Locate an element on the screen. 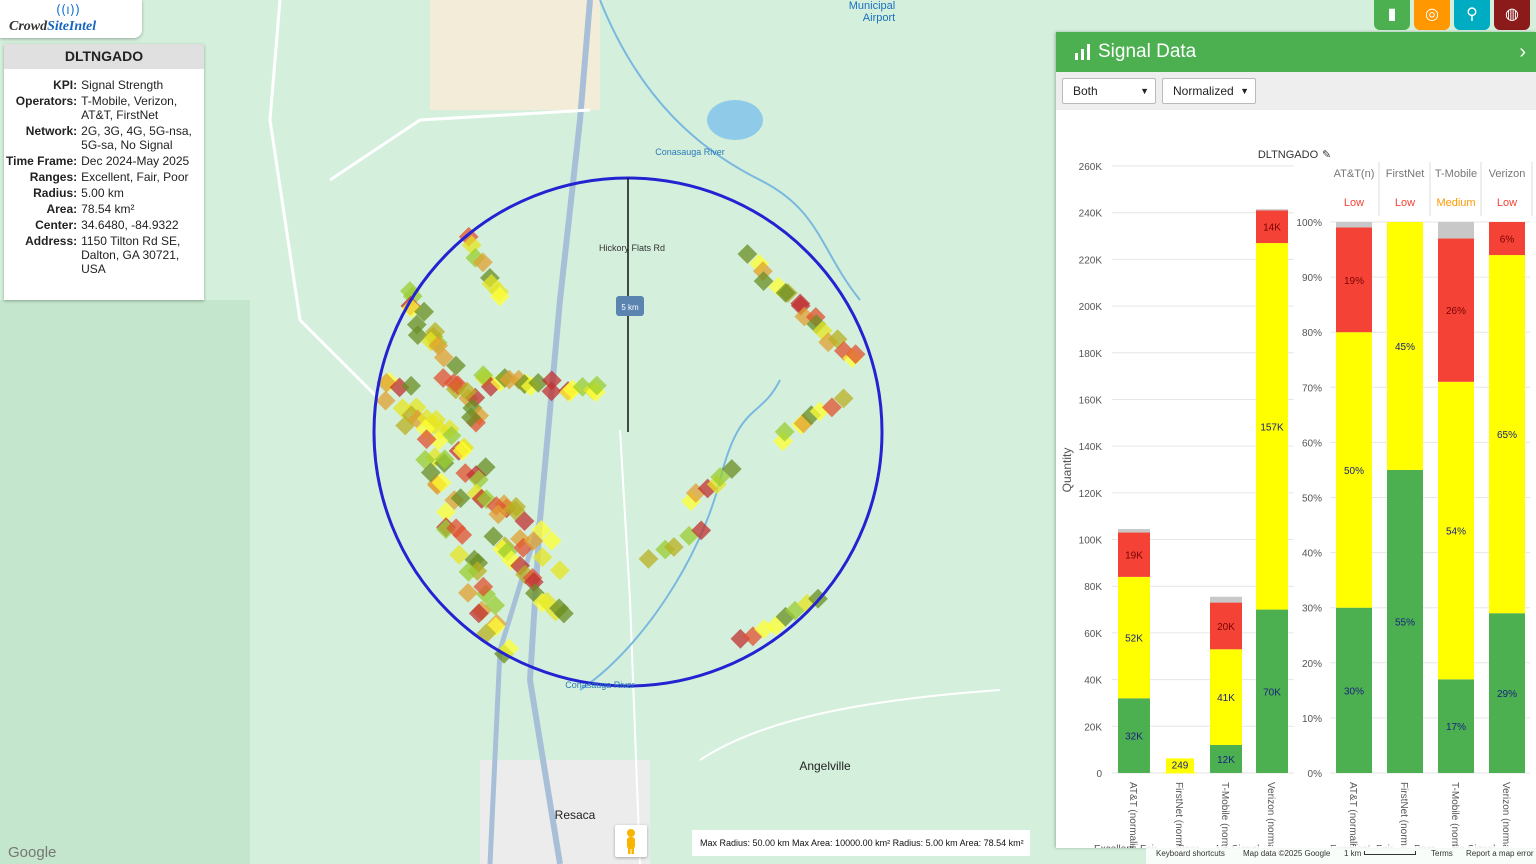 Image resolution: width=1536 pixels, height=864 pixels. chart-title: DLTNGADO is located at coordinates (1288, 155).